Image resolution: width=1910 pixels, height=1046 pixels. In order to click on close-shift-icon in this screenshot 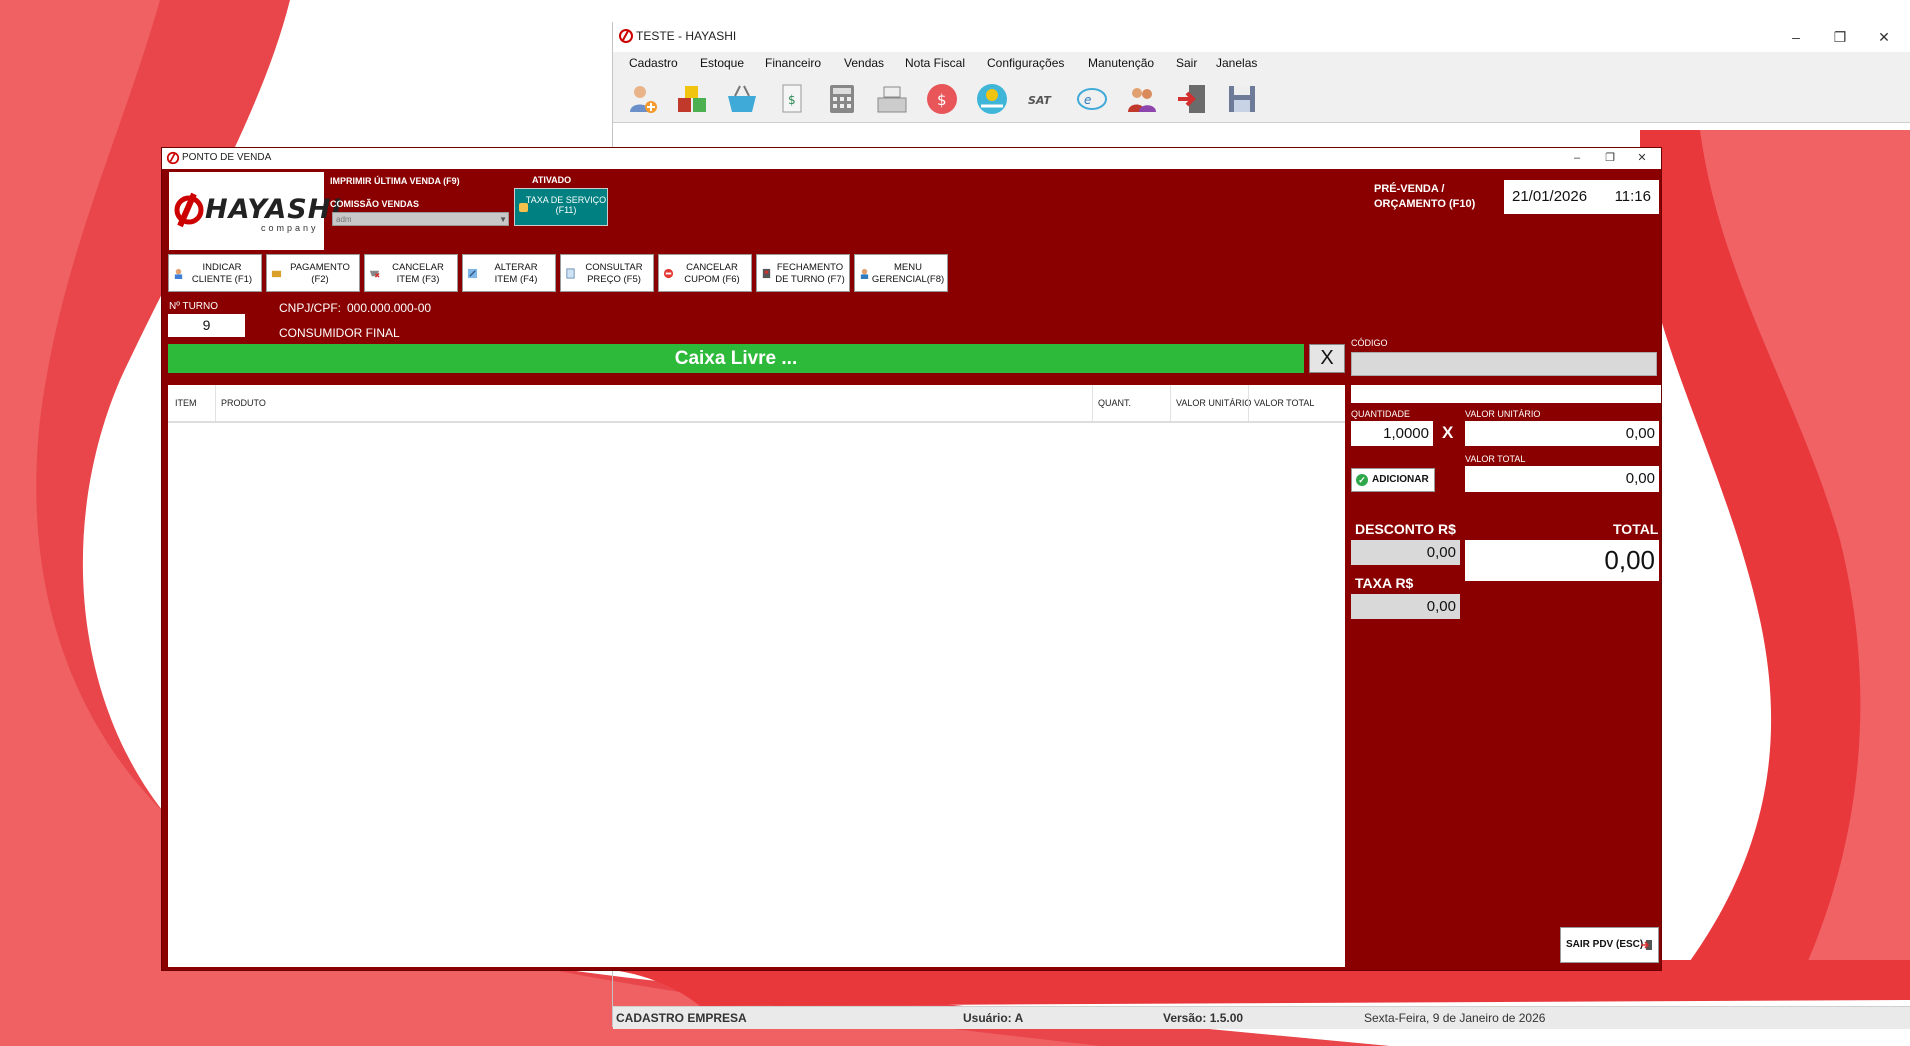, I will do `click(766, 273)`.